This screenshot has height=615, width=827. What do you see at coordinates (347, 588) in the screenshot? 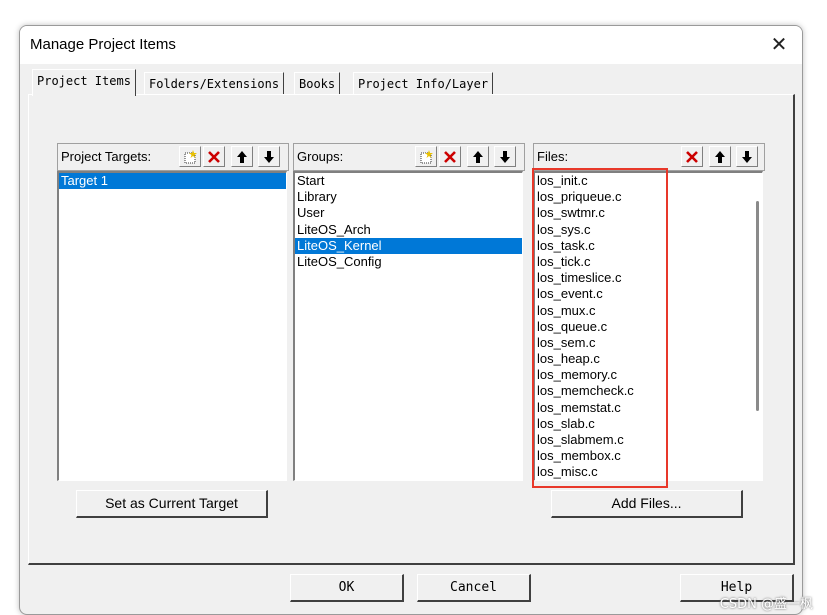
I see `ok-button: OK` at bounding box center [347, 588].